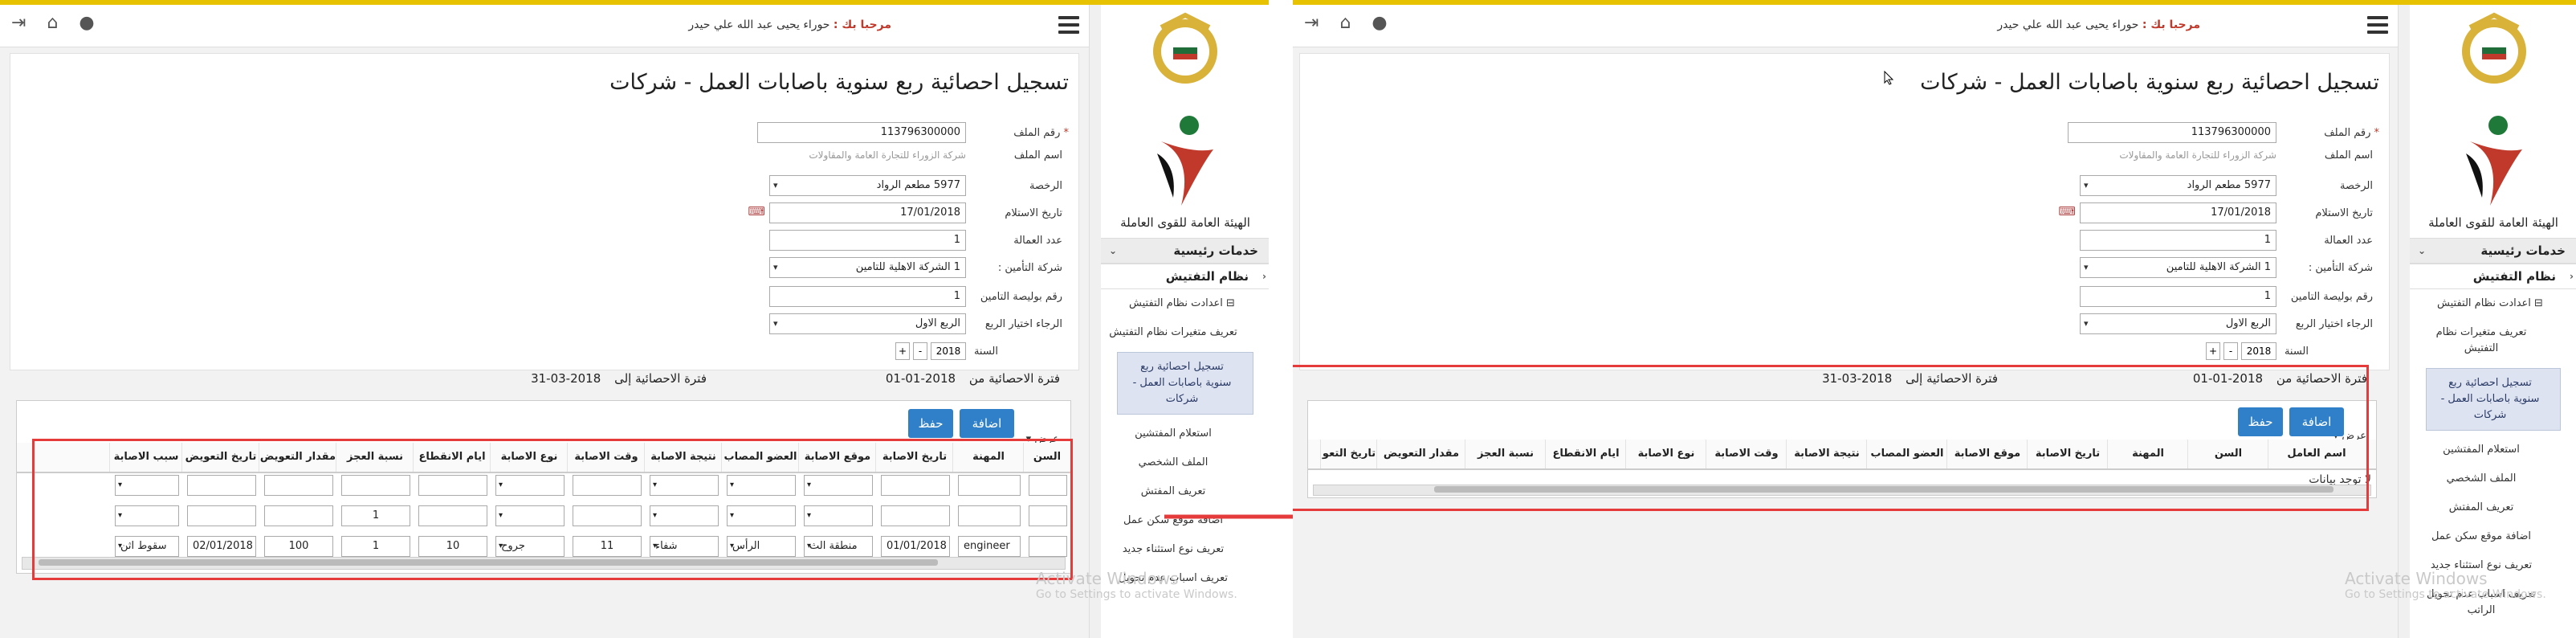 The width and height of the screenshot is (2576, 638). What do you see at coordinates (930, 423) in the screenshot?
I see `save-button: حفظ` at bounding box center [930, 423].